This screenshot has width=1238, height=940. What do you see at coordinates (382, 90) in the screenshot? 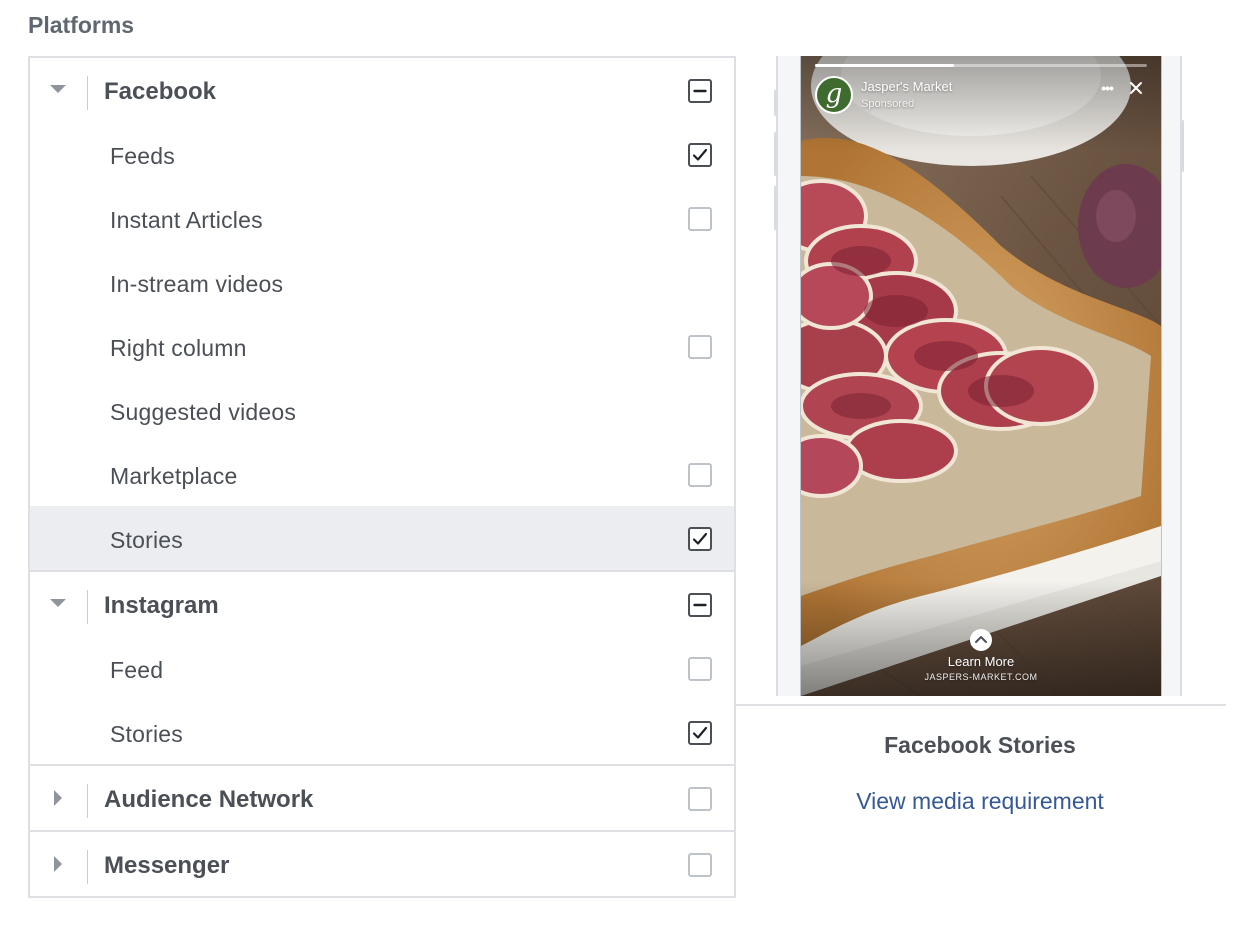
I see `platform-row-facebook: Facebook` at bounding box center [382, 90].